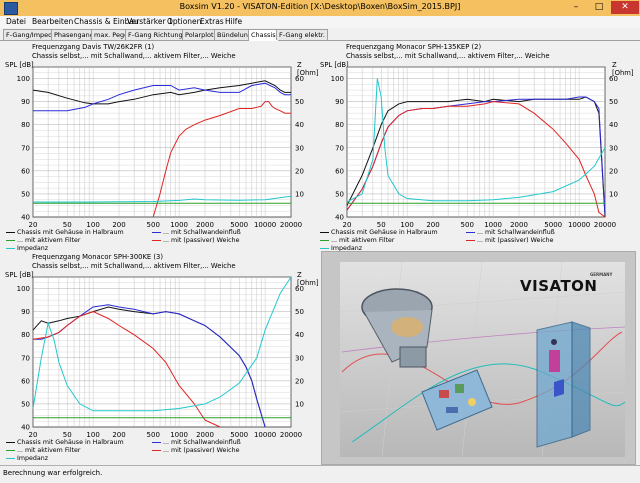 The width and height of the screenshot is (640, 483). What do you see at coordinates (563, 384) in the screenshot?
I see `speaker-cabinet` at bounding box center [563, 384].